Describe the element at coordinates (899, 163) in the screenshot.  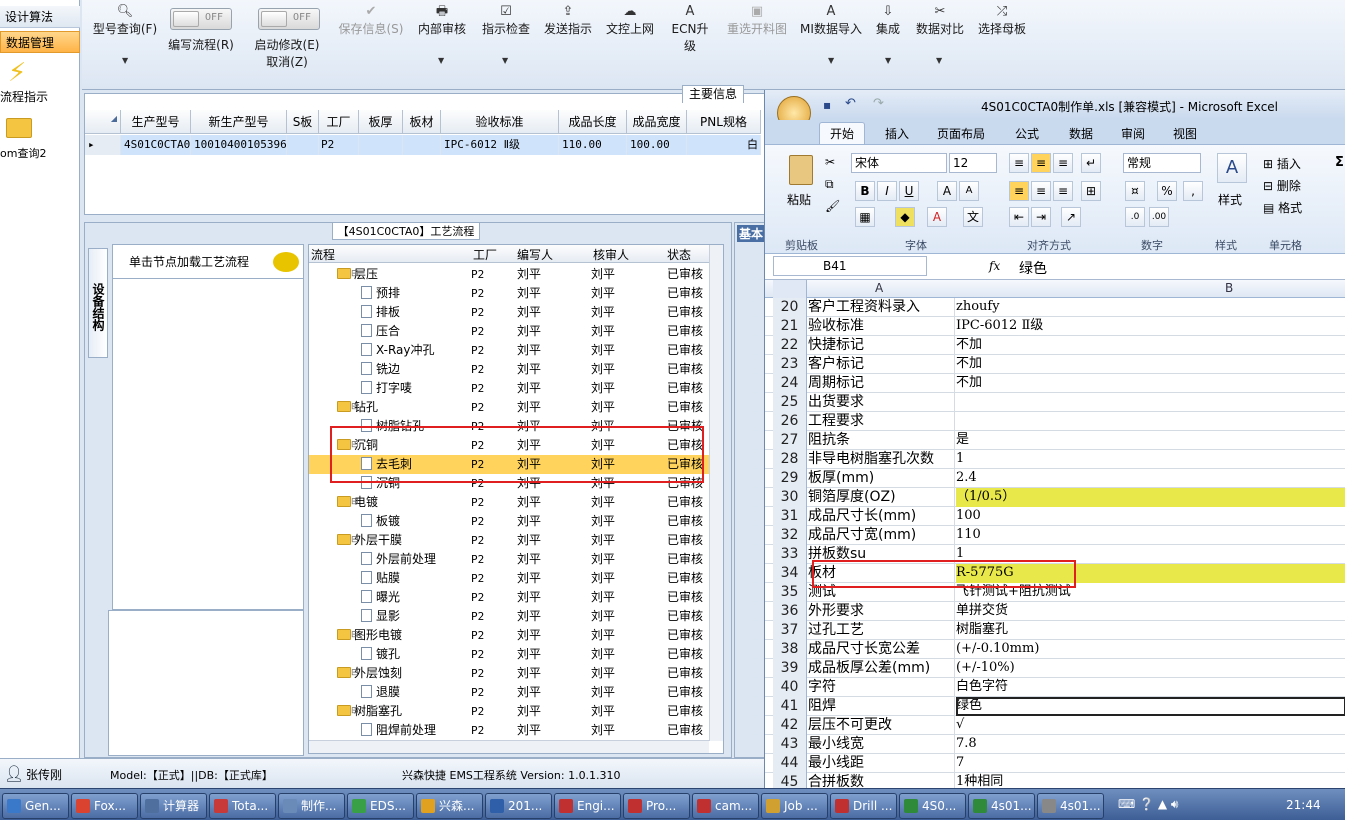
I see `font-name-box: 宋体` at that location.